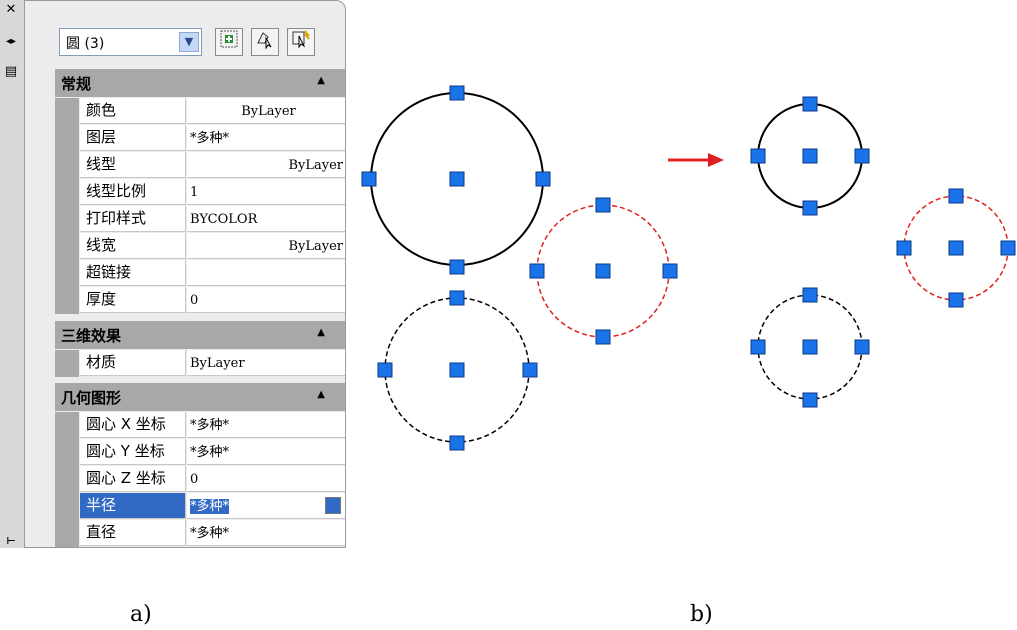  Describe the element at coordinates (76, 84) in the screenshot. I see `section-title: 常规` at that location.